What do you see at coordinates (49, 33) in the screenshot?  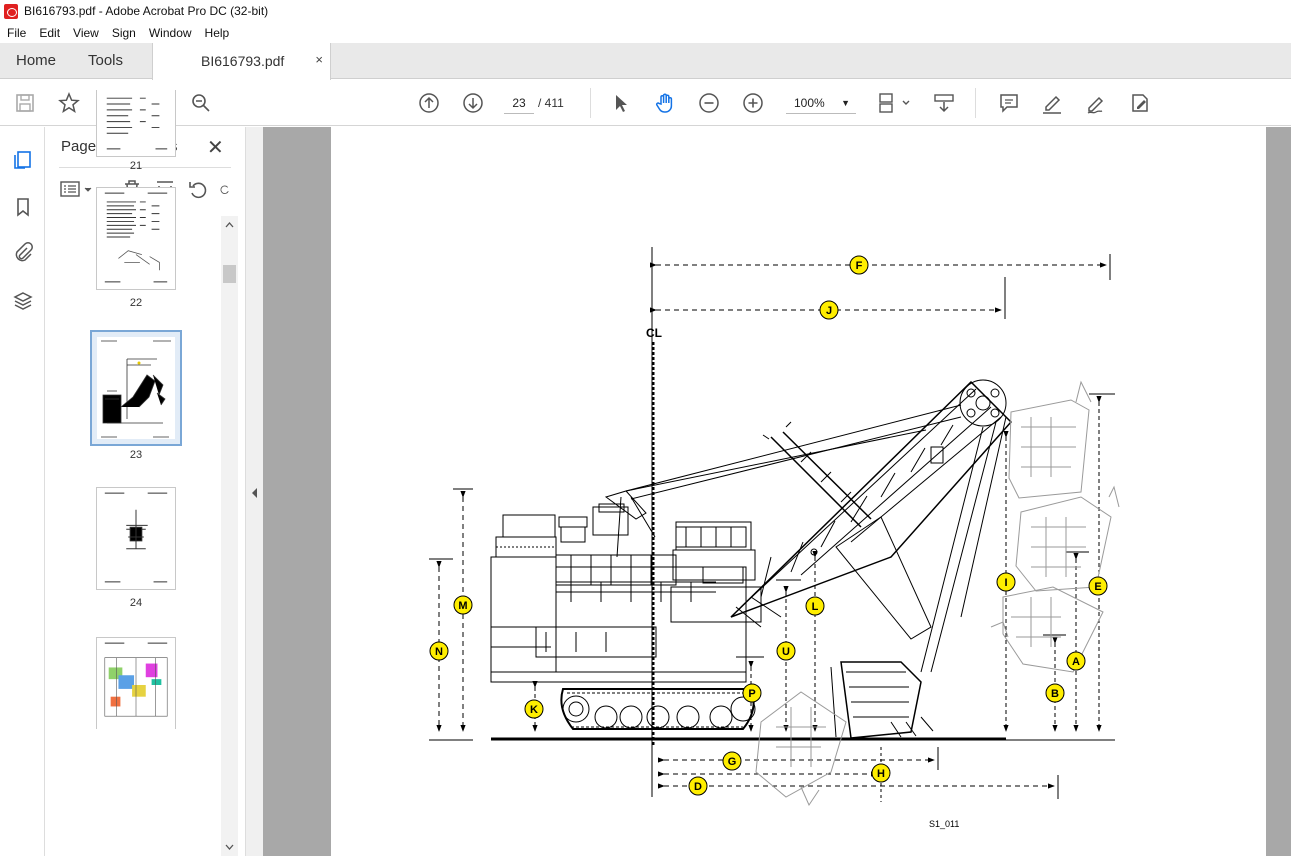 I see `menu-edit: Edit` at bounding box center [49, 33].